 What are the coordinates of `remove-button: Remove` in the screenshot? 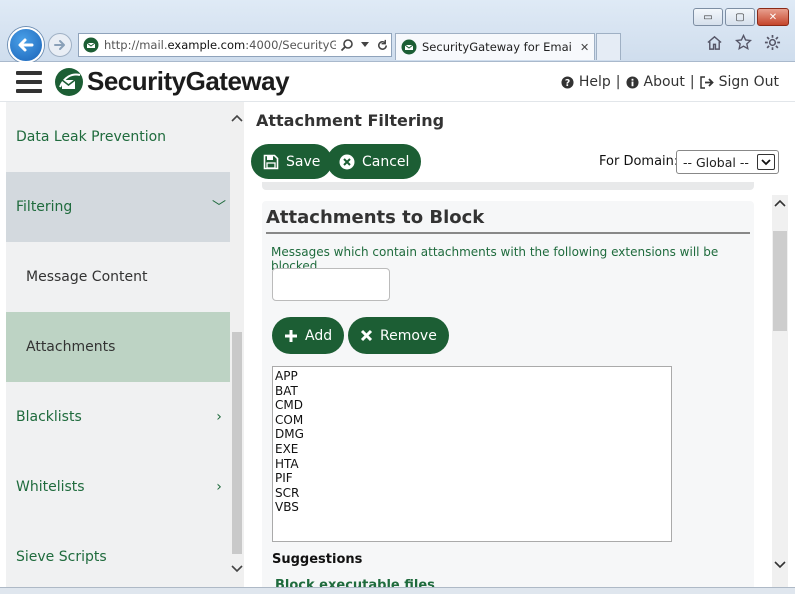 It's located at (398, 335).